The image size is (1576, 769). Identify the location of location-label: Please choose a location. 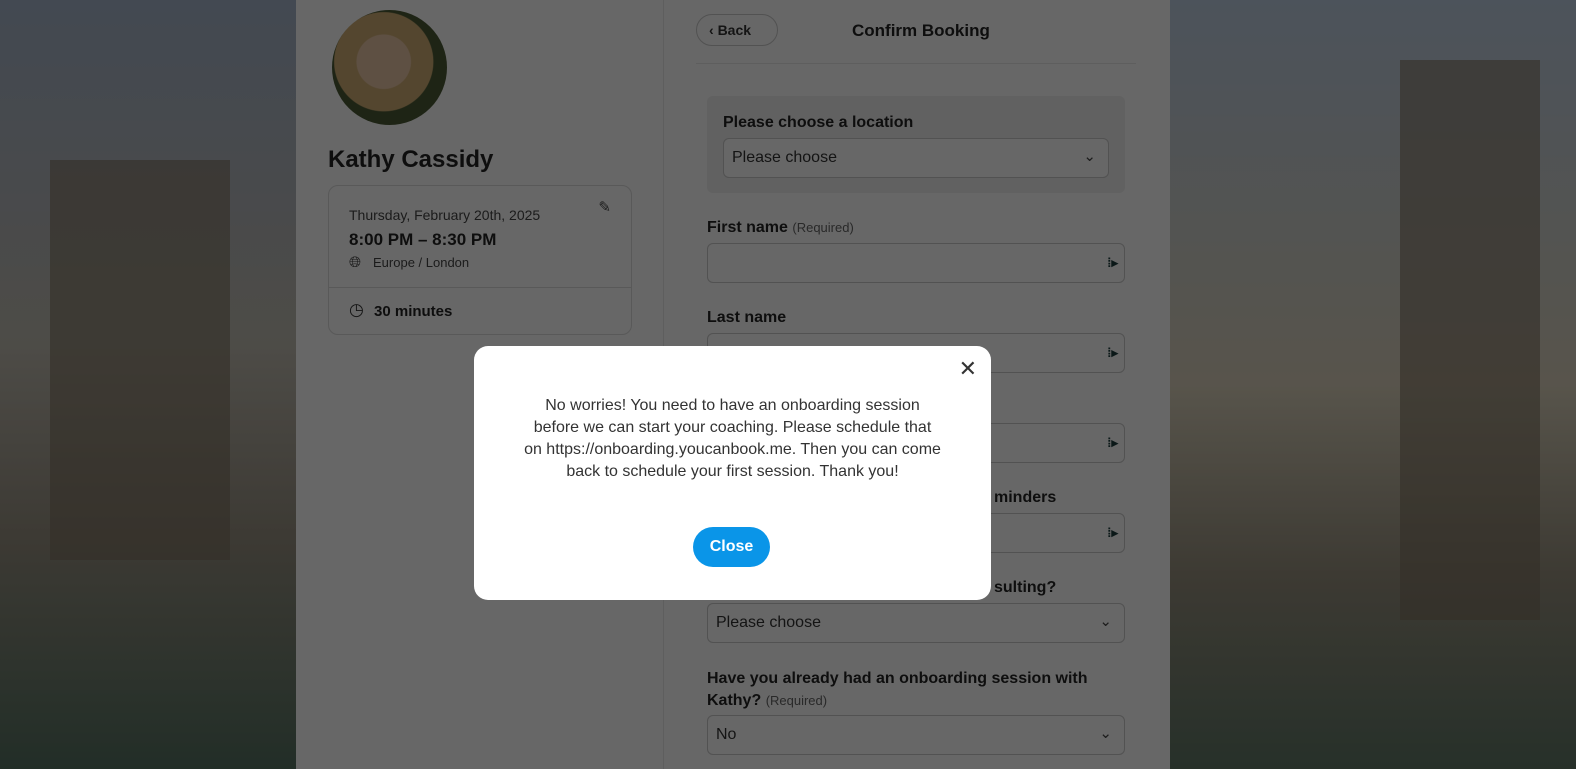
(818, 122).